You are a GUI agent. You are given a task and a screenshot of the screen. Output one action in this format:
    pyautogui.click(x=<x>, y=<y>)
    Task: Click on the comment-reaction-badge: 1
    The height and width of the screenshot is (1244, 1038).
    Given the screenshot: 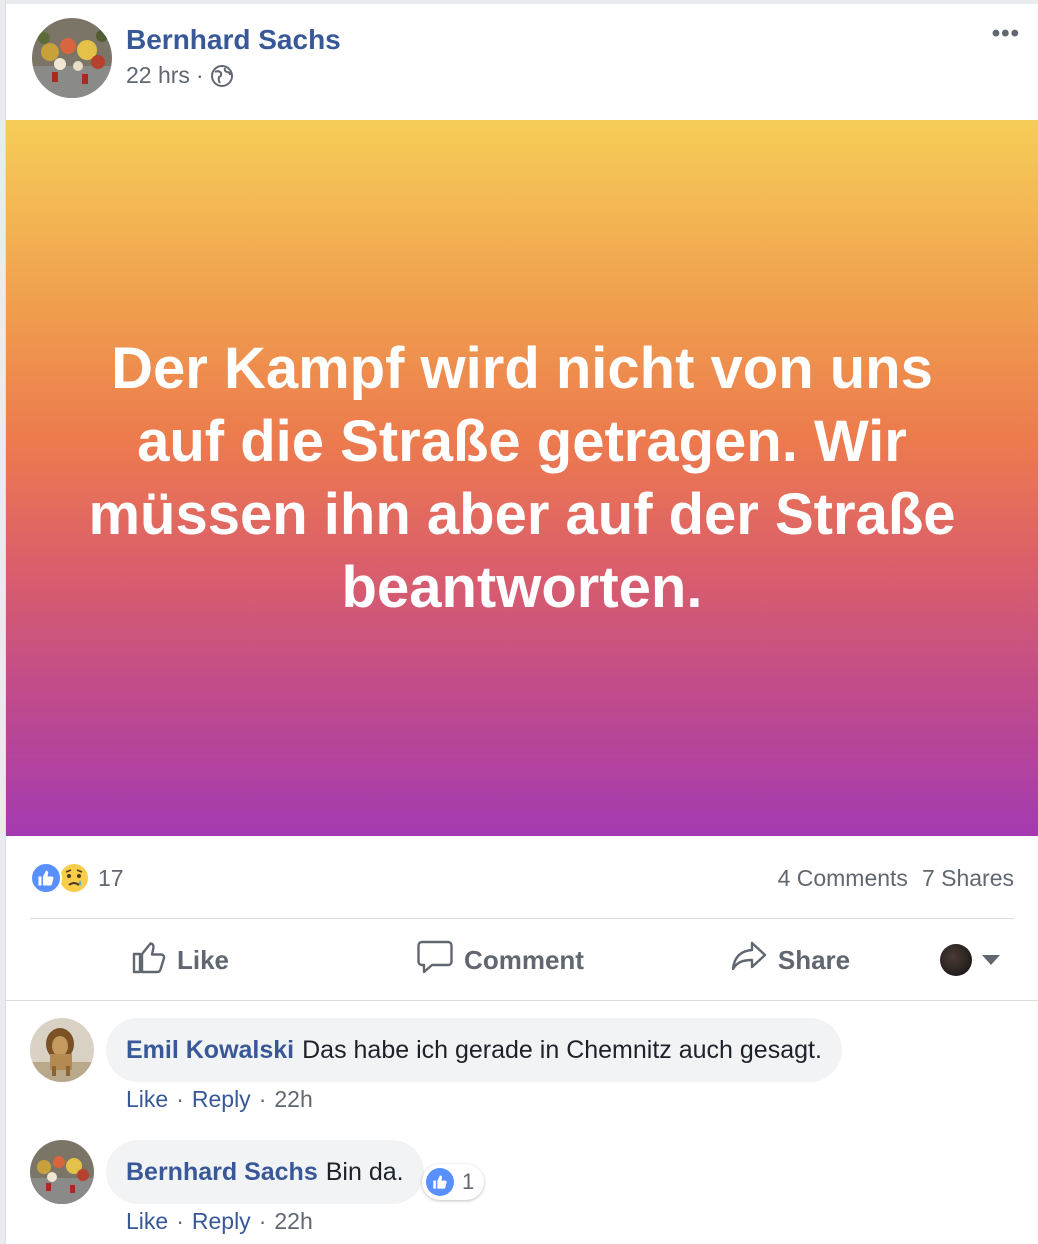 What is the action you would take?
    pyautogui.click(x=453, y=1182)
    